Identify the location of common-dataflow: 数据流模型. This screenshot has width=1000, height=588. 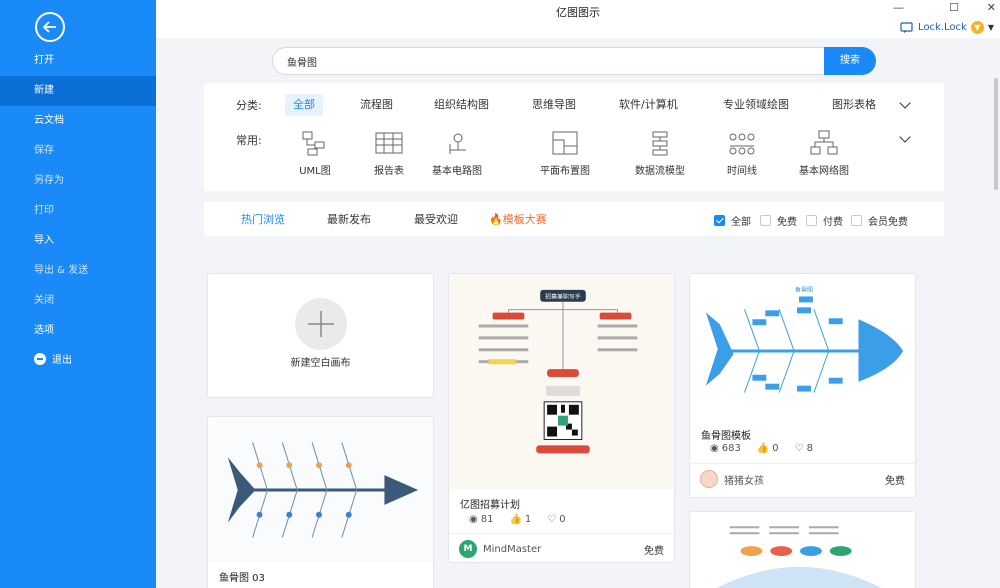
(660, 153).